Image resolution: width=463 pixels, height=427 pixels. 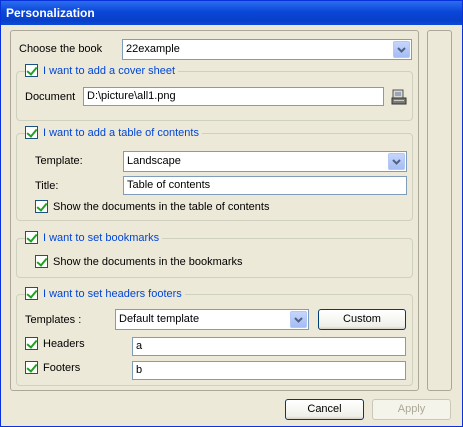 What do you see at coordinates (148, 261) in the screenshot?
I see `bookmarks-show-docs-label: Show the documents in the bookmarks` at bounding box center [148, 261].